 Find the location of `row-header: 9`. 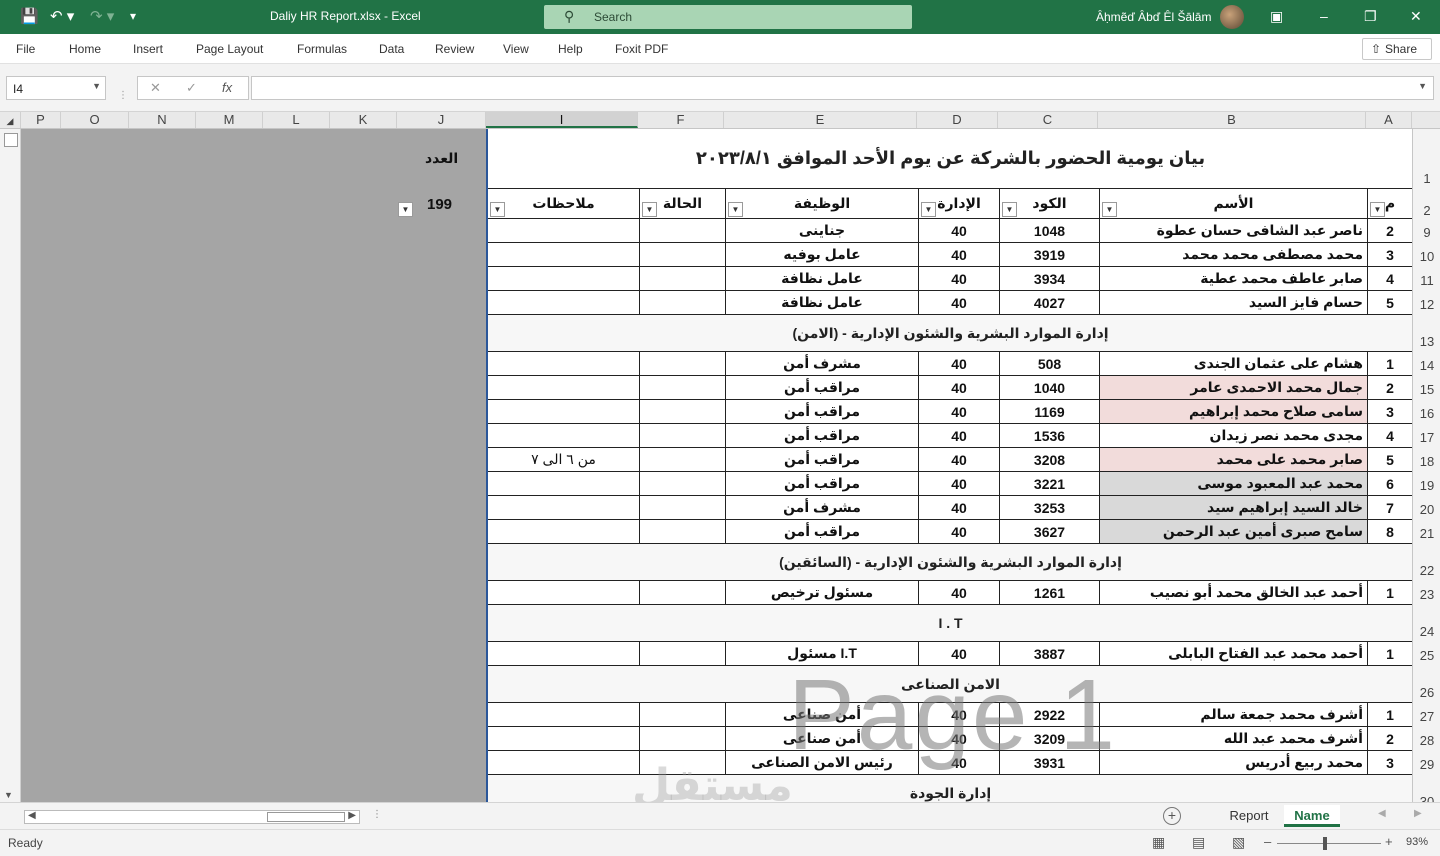

row-header: 9 is located at coordinates (1426, 232).